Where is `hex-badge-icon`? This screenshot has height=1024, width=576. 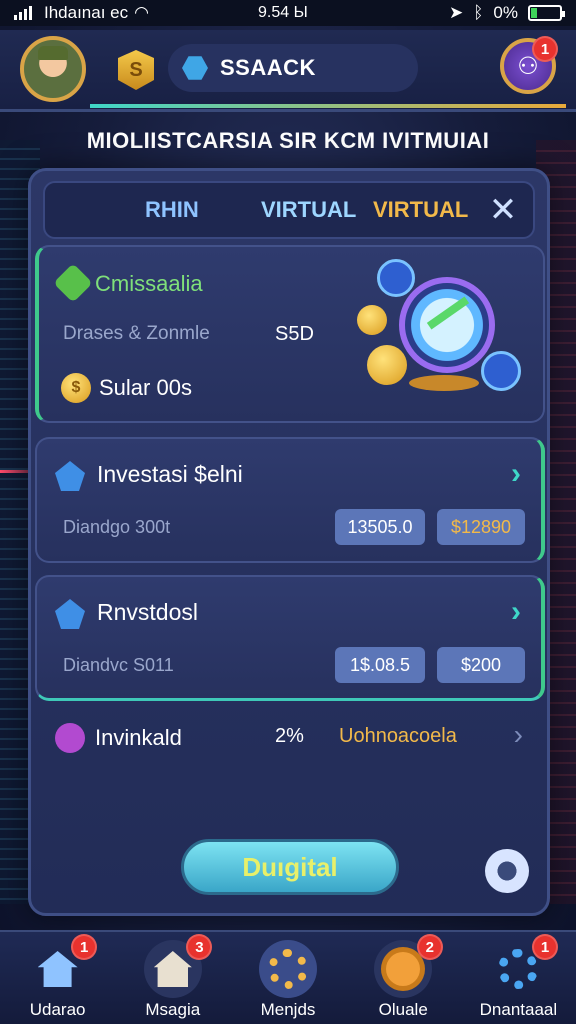 hex-badge-icon is located at coordinates (70, 738).